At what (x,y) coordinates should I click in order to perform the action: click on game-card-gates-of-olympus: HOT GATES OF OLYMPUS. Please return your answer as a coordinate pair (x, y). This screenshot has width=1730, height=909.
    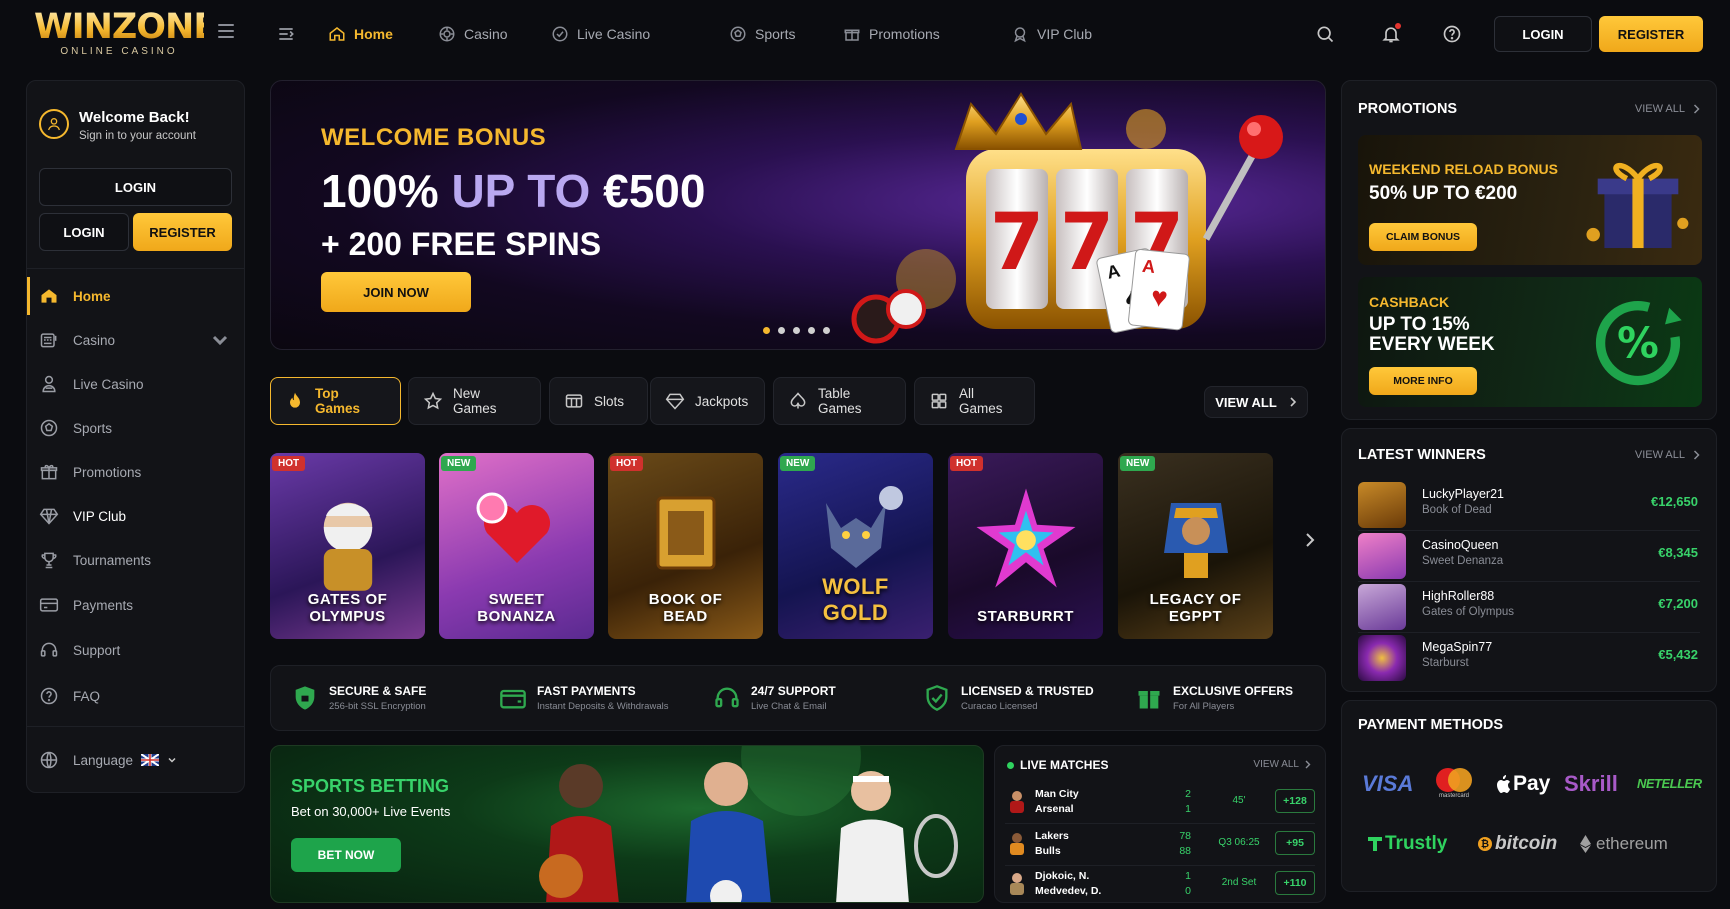
    Looking at the image, I should click on (347, 546).